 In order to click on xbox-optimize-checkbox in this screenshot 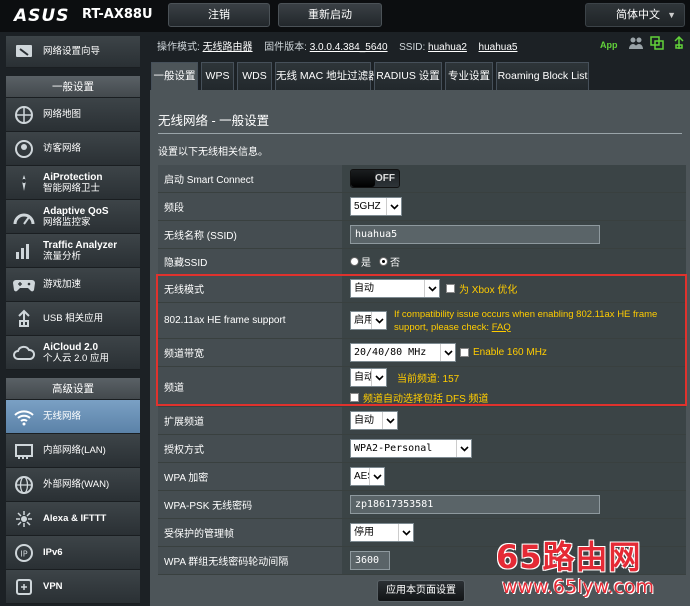, I will do `click(450, 288)`.